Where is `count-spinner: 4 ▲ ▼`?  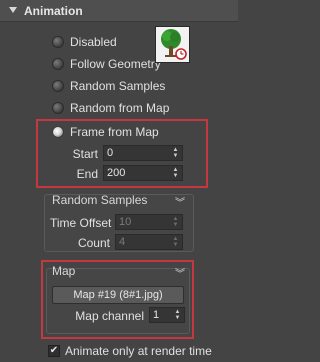
count-spinner: 4 ▲ ▼ is located at coordinates (149, 242).